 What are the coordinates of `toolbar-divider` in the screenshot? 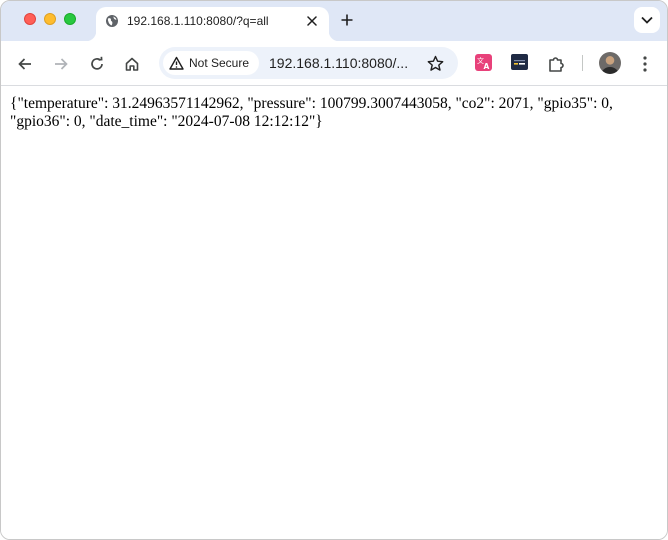 It's located at (582, 63).